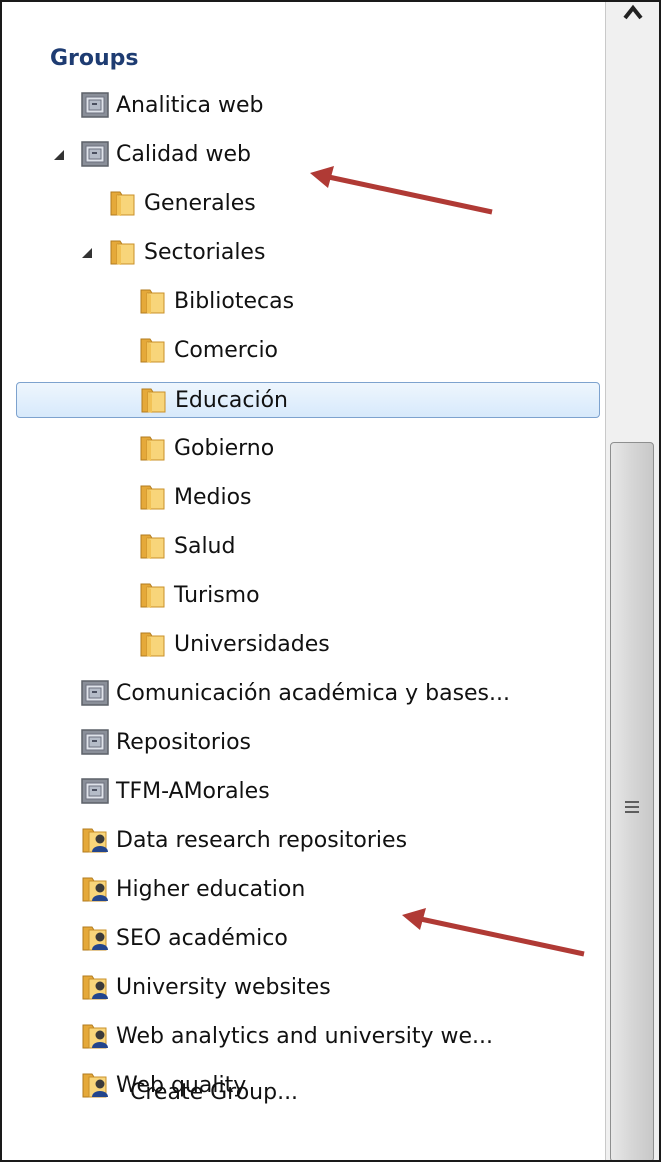 This screenshot has width=661, height=1162. What do you see at coordinates (308, 351) in the screenshot?
I see `tree-item: Comercio` at bounding box center [308, 351].